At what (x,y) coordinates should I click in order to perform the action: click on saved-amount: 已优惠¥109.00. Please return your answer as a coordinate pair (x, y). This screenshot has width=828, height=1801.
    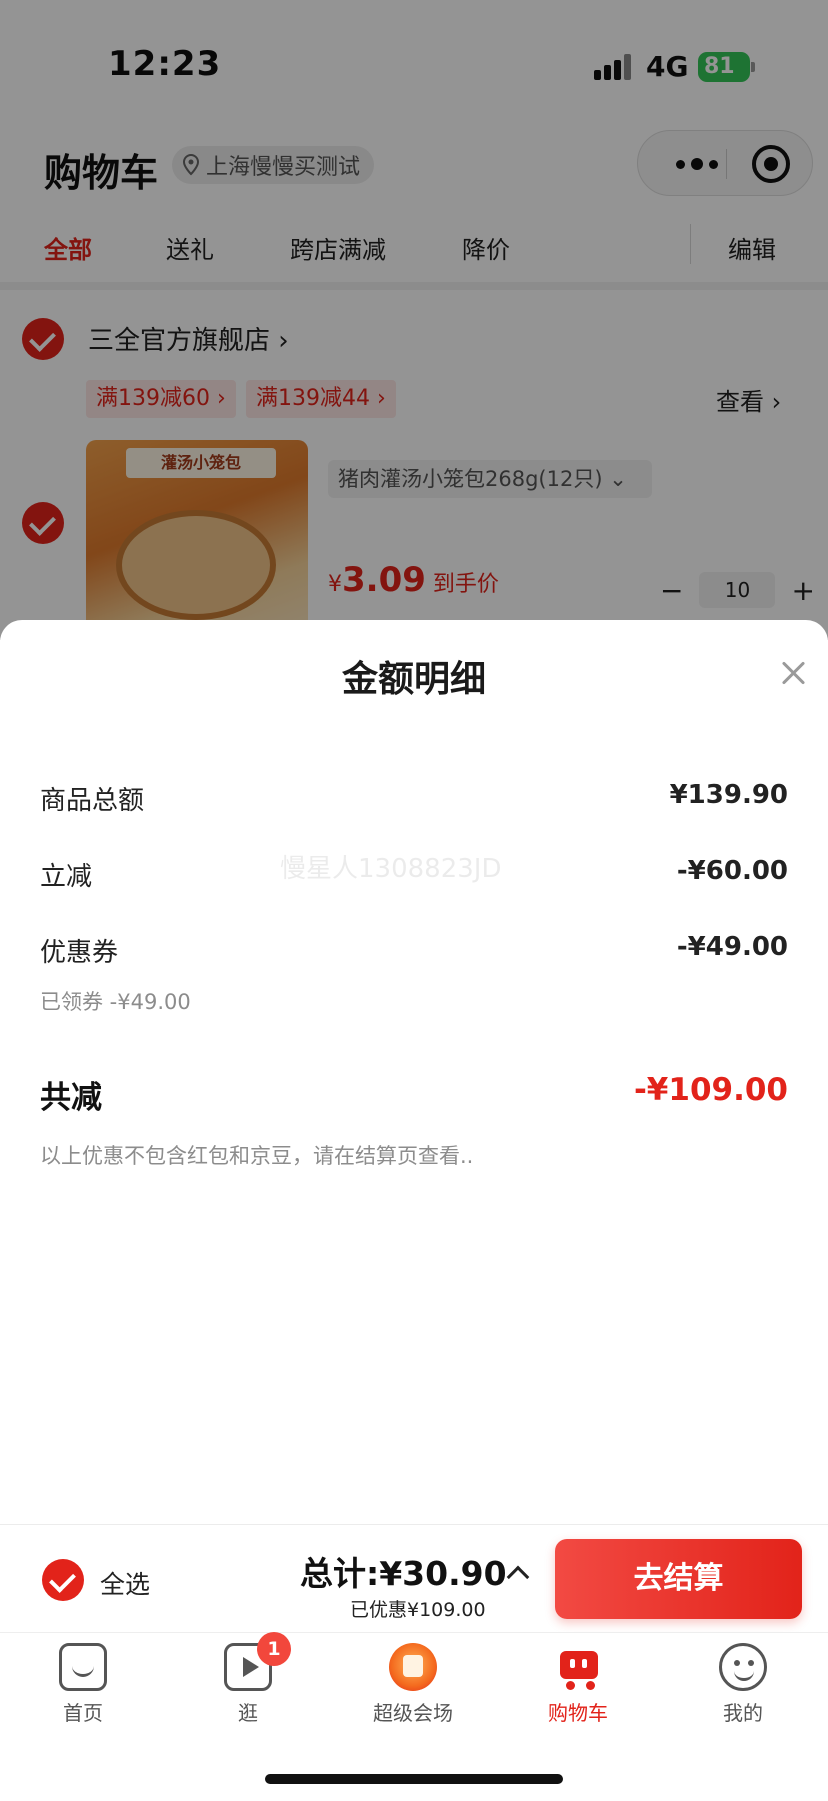
    Looking at the image, I should click on (418, 1610).